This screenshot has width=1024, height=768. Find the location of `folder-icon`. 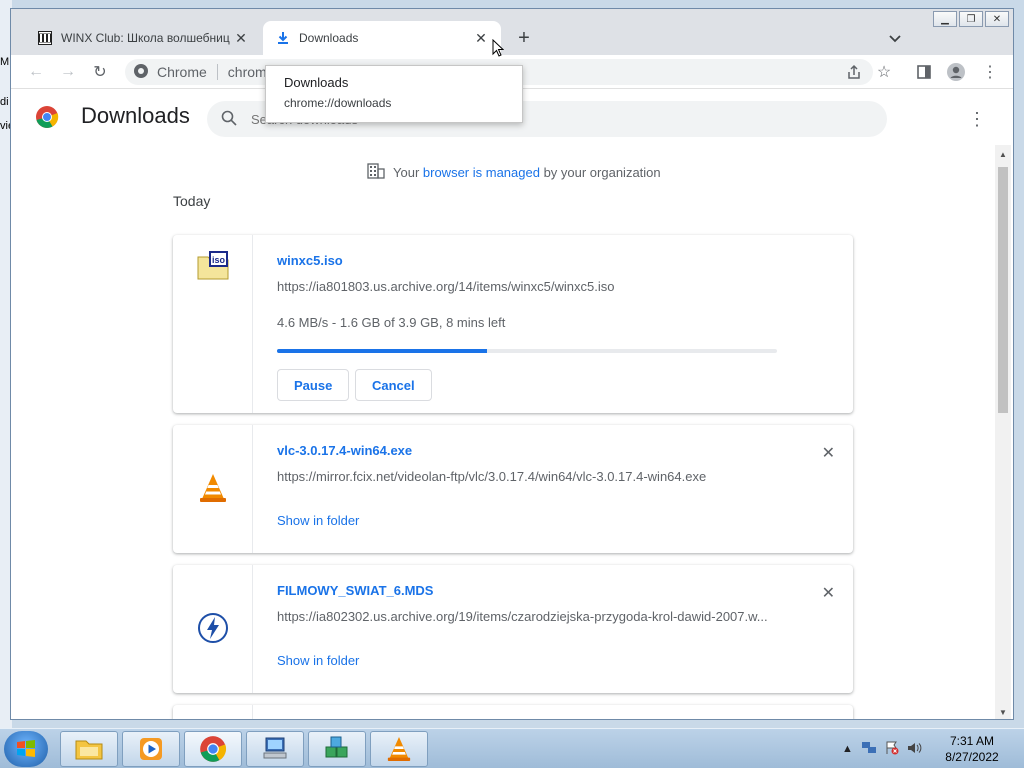

folder-icon is located at coordinates (89, 750).